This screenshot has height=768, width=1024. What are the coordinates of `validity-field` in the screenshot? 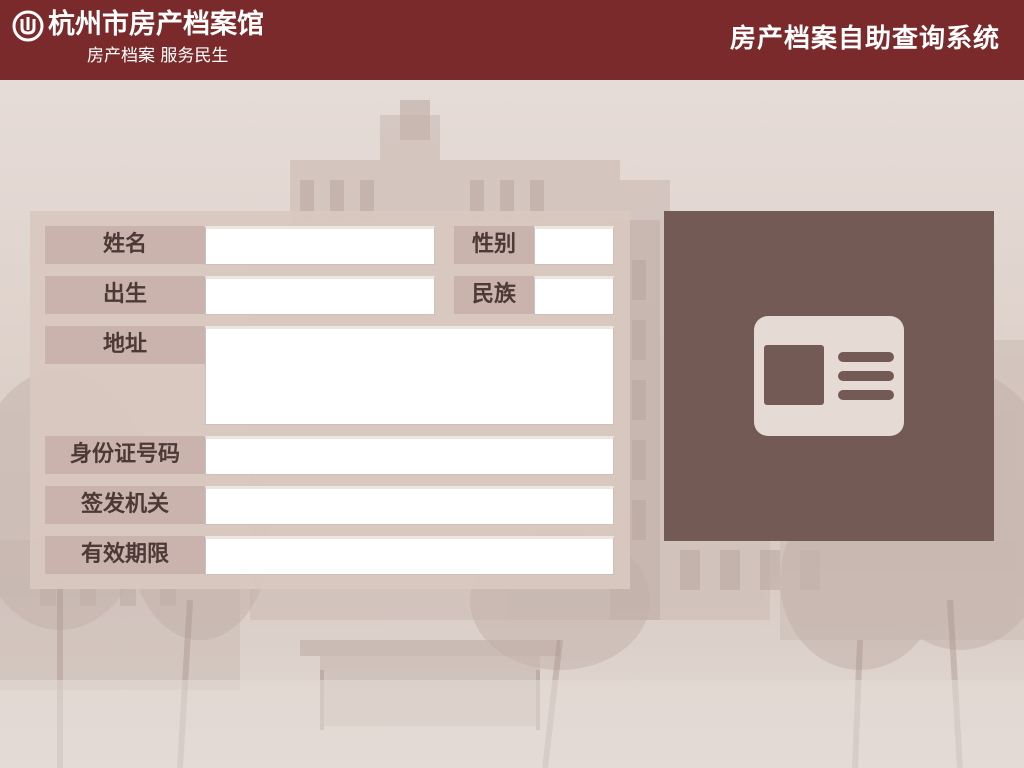 It's located at (409, 555).